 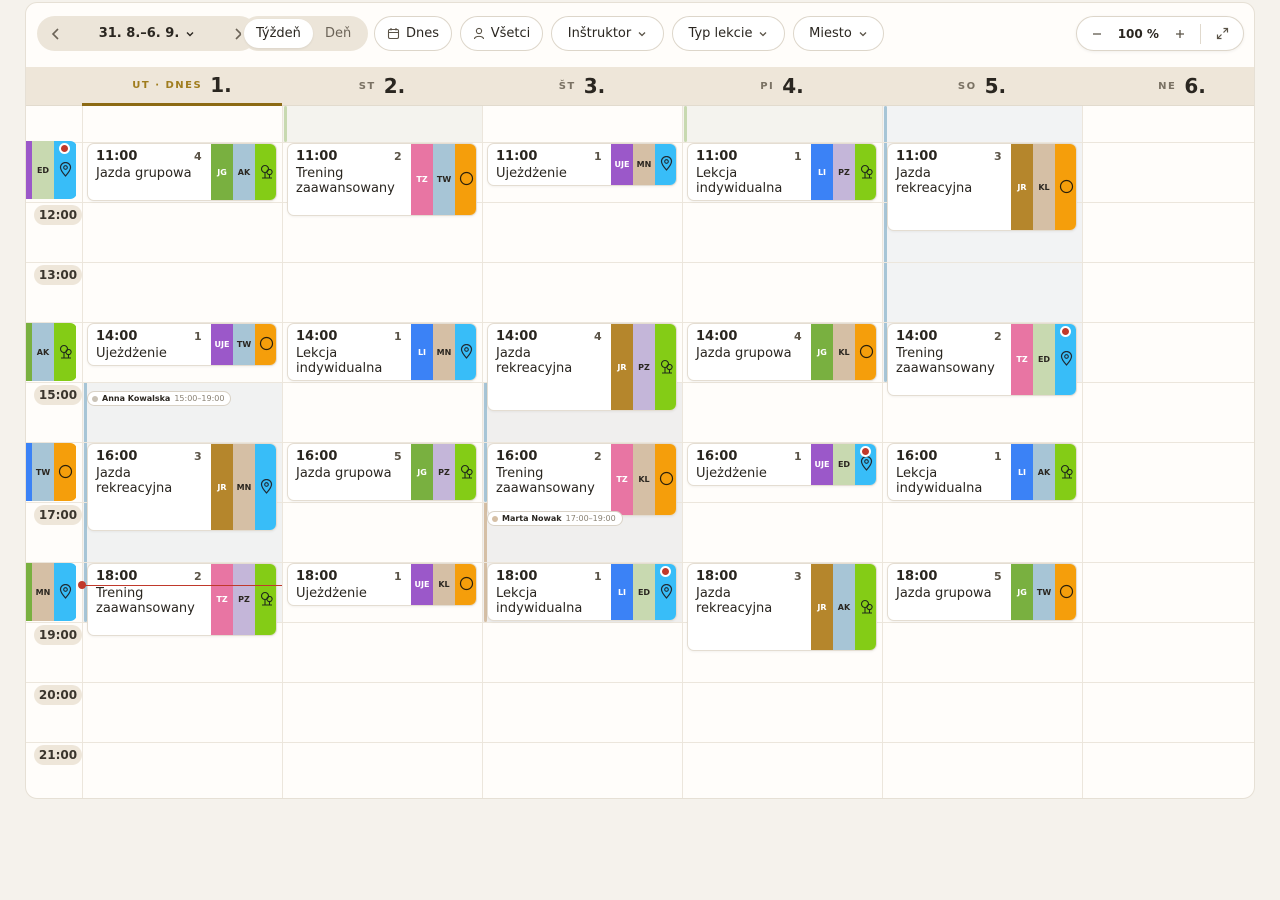 I want to click on lesson-event: 11:00 1 Lekcja indywidualna LI PZ, so click(x=782, y=172).